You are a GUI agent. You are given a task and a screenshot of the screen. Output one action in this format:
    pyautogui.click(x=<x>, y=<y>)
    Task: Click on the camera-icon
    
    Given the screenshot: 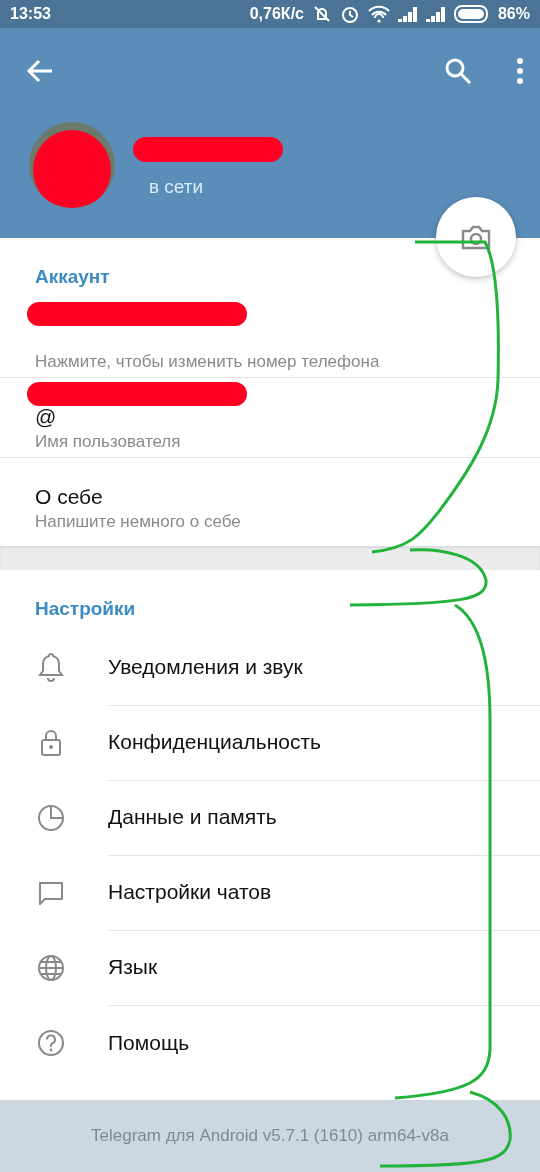 What is the action you would take?
    pyautogui.click(x=476, y=237)
    